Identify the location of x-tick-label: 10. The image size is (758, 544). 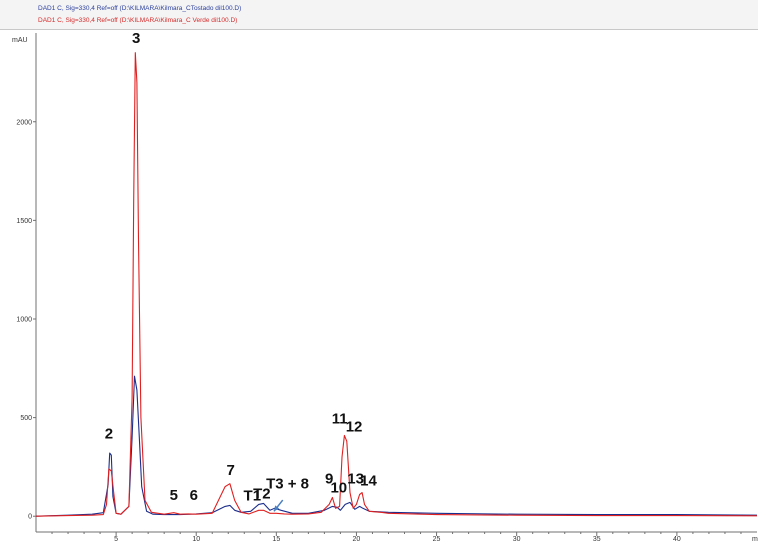
(196, 539).